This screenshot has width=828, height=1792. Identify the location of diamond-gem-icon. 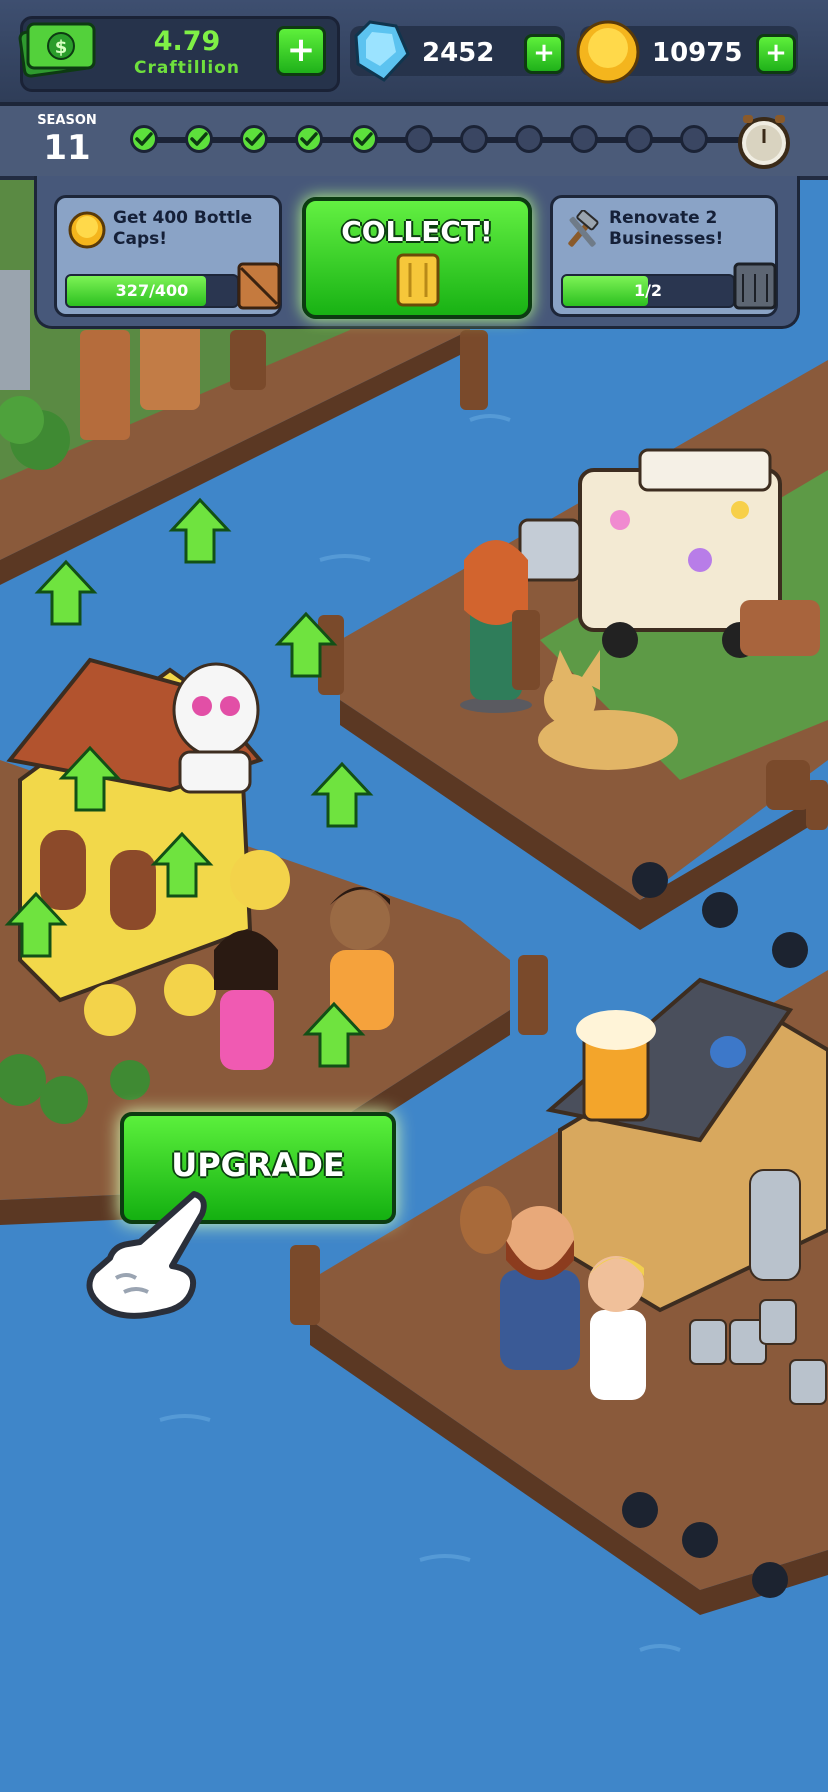
(382, 51).